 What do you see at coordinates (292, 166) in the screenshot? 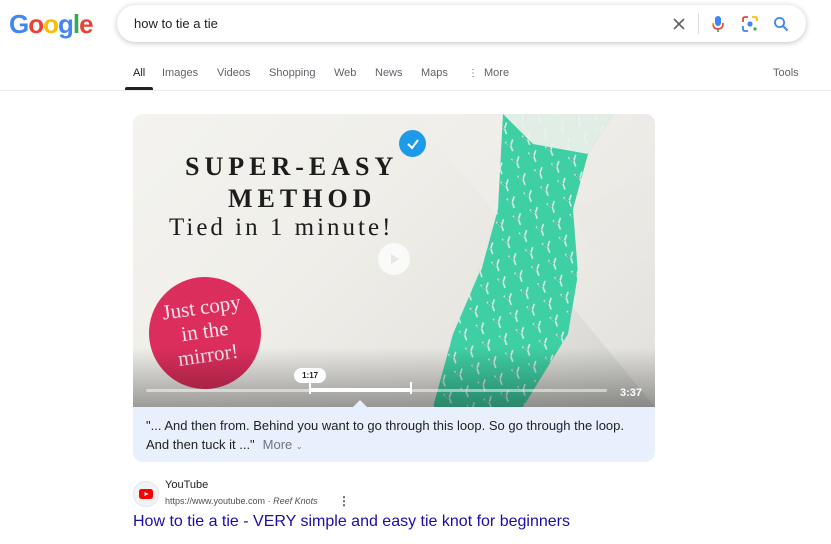
I see `thumbnail-title-line1: SUPER-EASY` at bounding box center [292, 166].